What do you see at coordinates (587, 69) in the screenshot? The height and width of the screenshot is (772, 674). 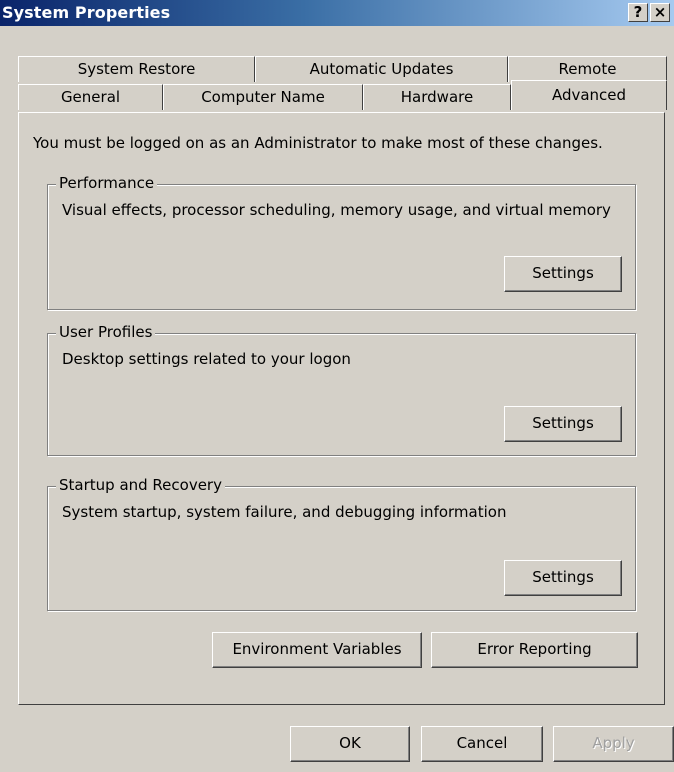 I see `tab-remote: Remote` at bounding box center [587, 69].